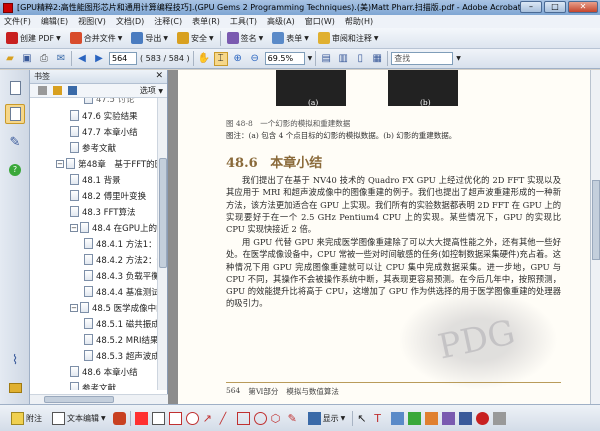 Image resolution: width=600 pixels, height=431 pixels. I want to click on zoom-dropdown-icon: ▼, so click(310, 58).